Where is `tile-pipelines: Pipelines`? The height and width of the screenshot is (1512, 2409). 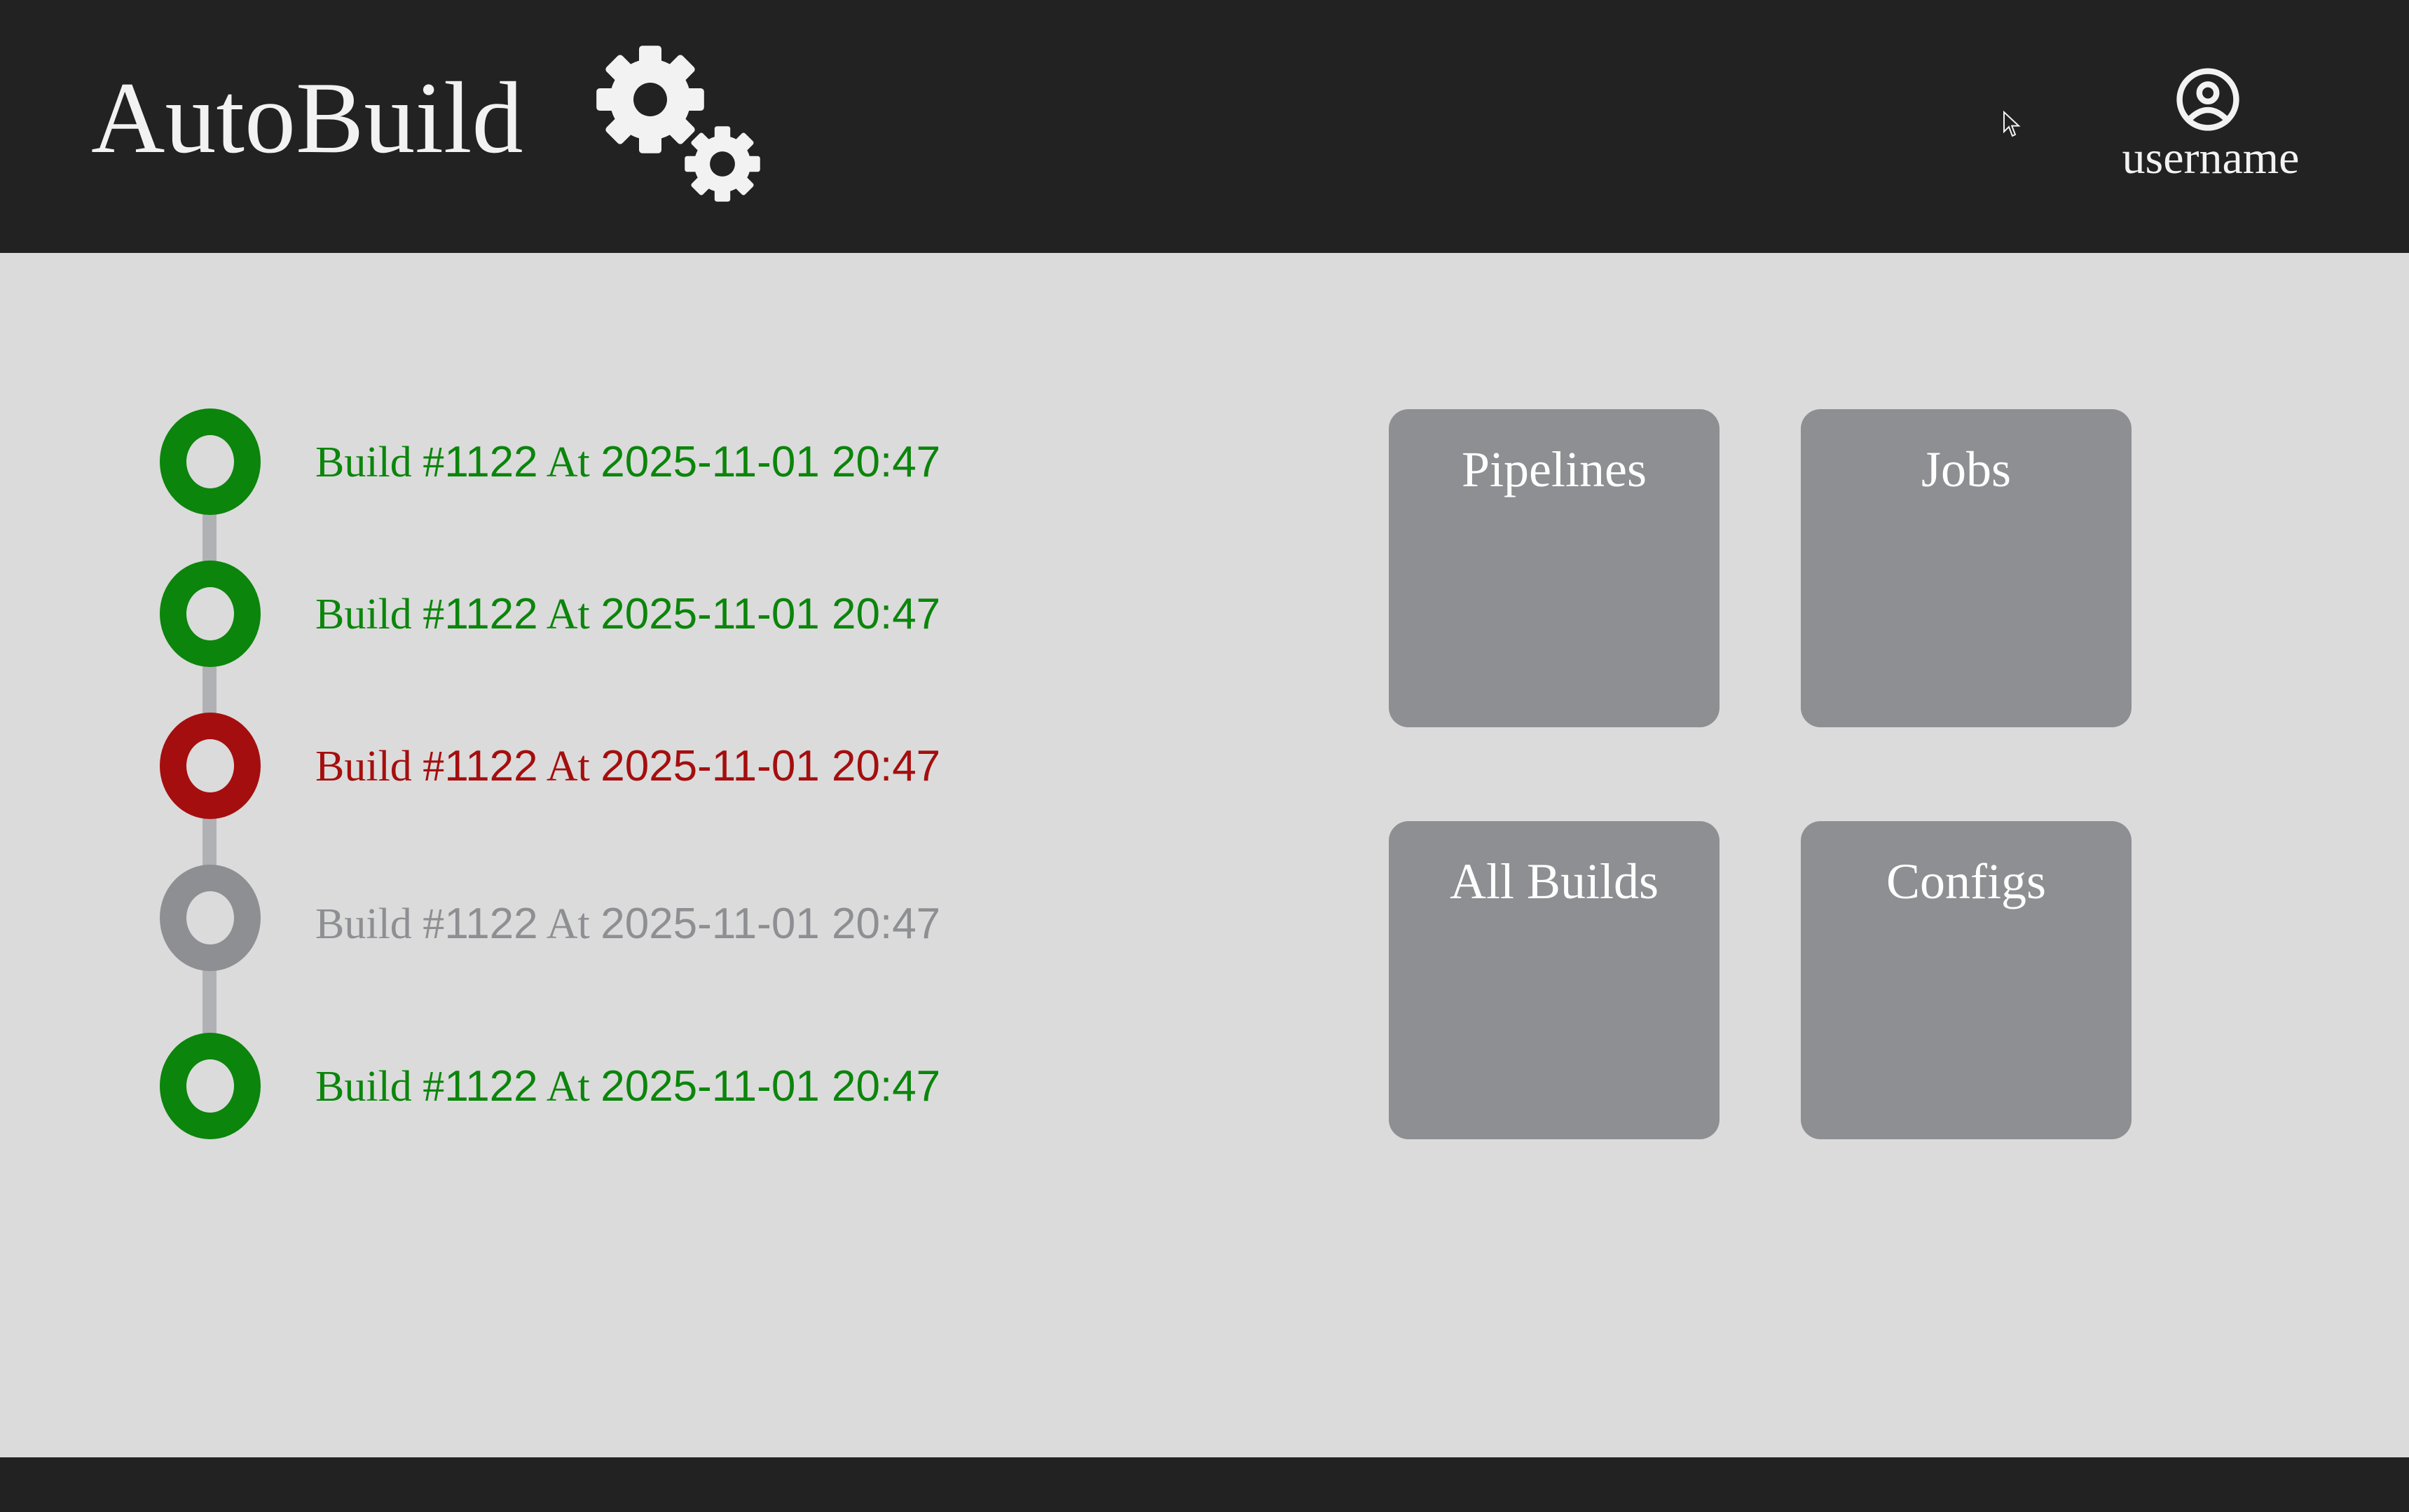 tile-pipelines: Pipelines is located at coordinates (1554, 568).